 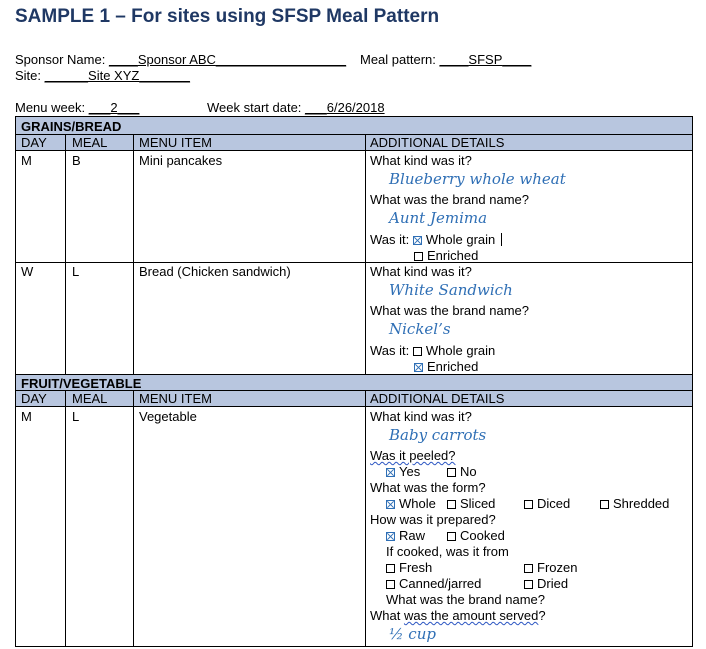 What do you see at coordinates (465, 599) in the screenshot?
I see `row3-brand-question: What was the brand name?` at bounding box center [465, 599].